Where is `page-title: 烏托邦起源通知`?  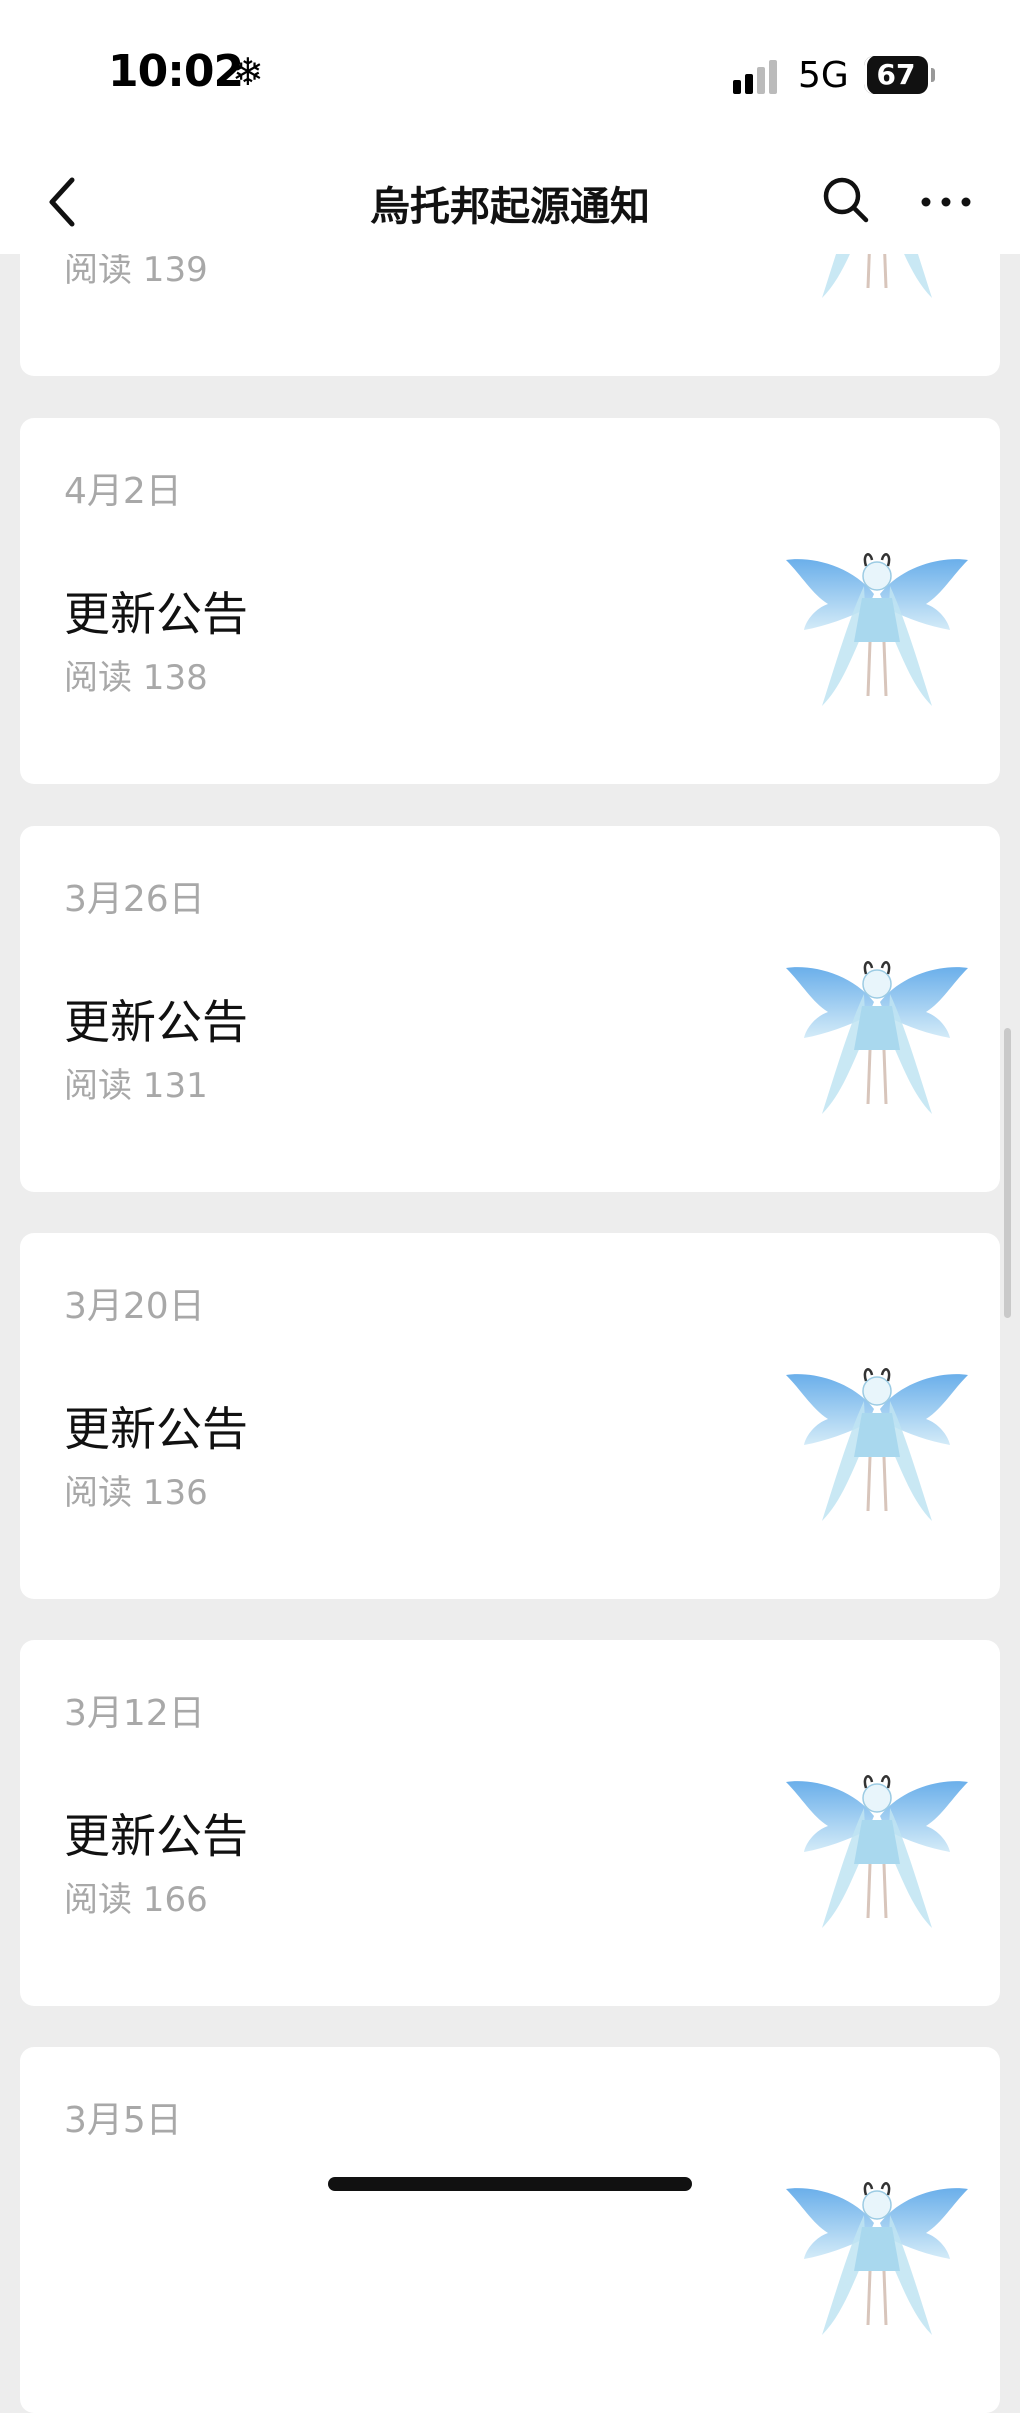 page-title: 烏托邦起源通知 is located at coordinates (510, 207).